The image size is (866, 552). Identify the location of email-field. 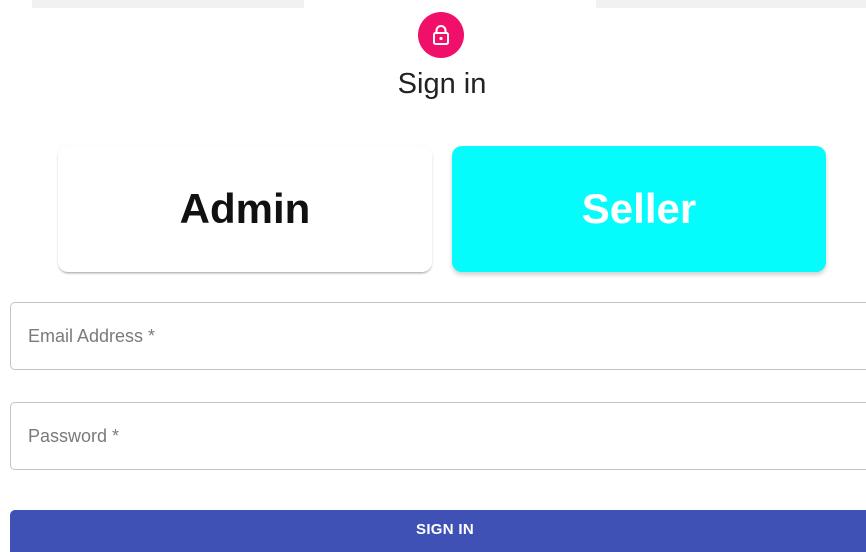
(438, 336).